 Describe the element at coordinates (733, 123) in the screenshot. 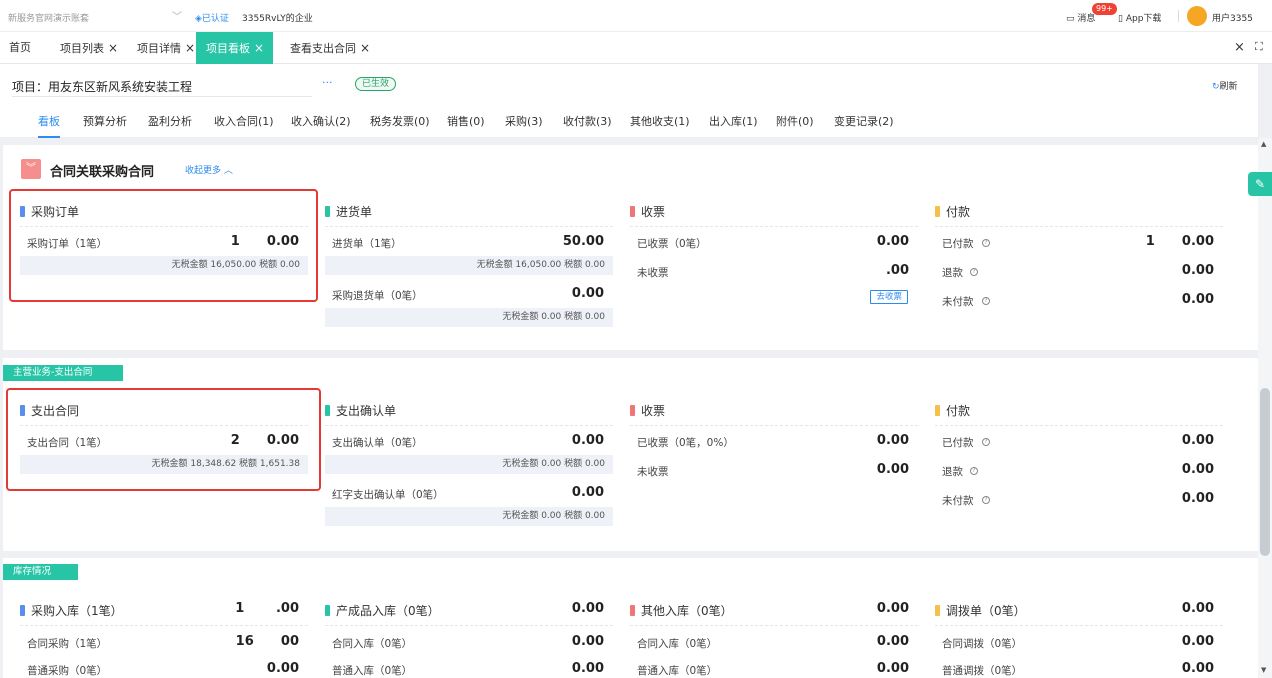

I see `subtab-item: 出入库(1)` at that location.